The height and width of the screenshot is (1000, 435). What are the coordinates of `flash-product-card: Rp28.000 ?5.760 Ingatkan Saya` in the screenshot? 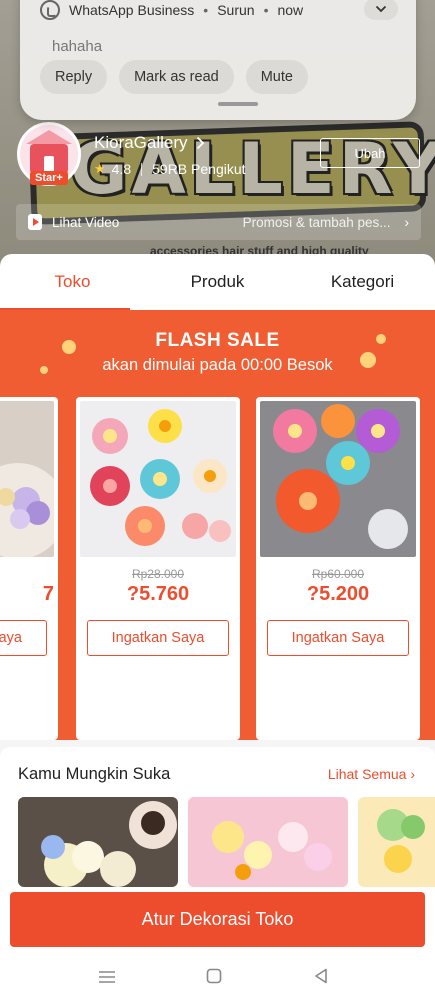 It's located at (158, 568).